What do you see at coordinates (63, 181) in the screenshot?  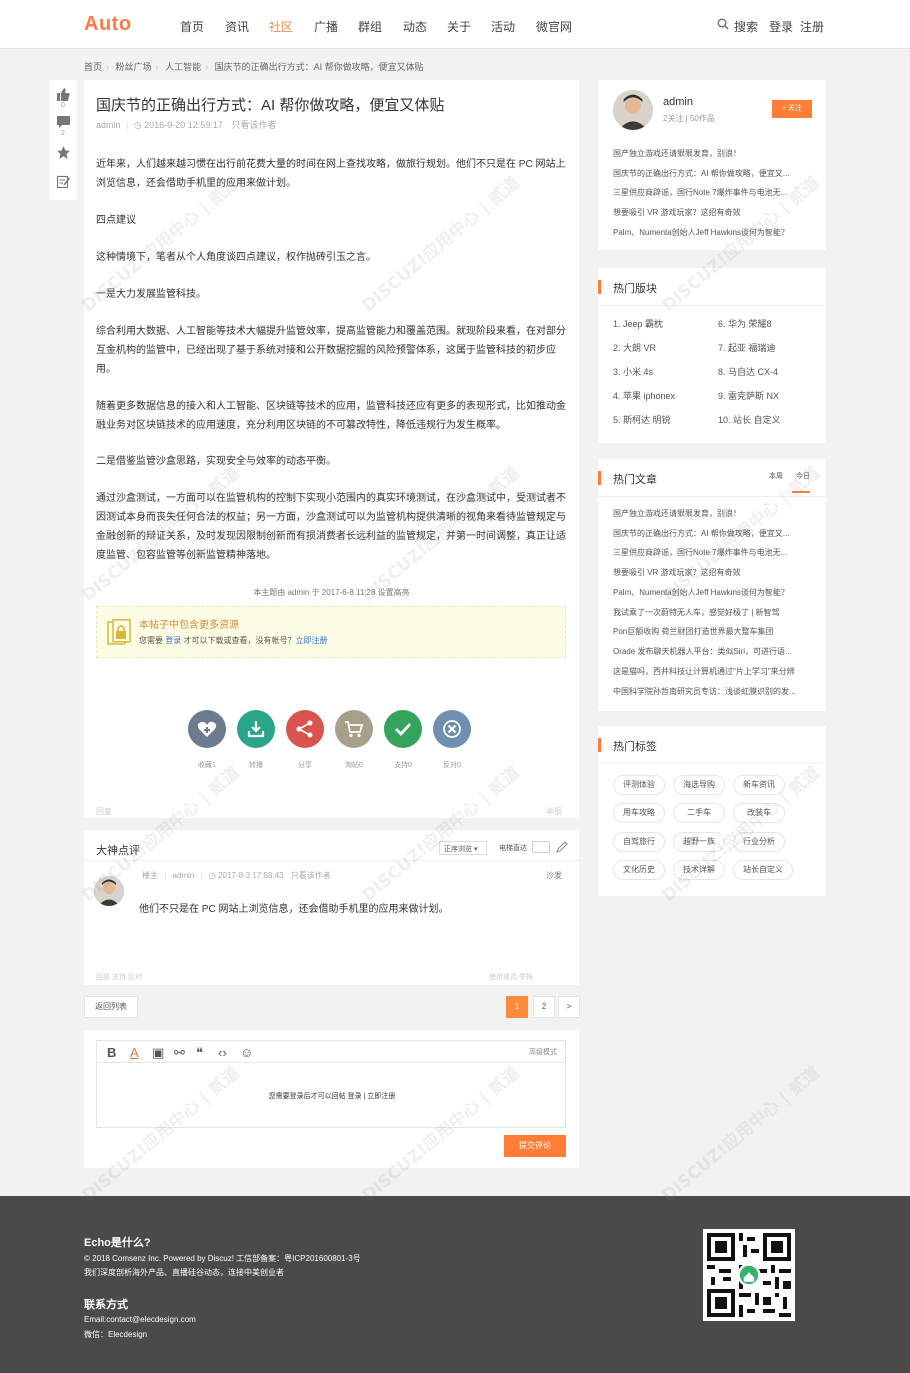 I see `edit-icon` at bounding box center [63, 181].